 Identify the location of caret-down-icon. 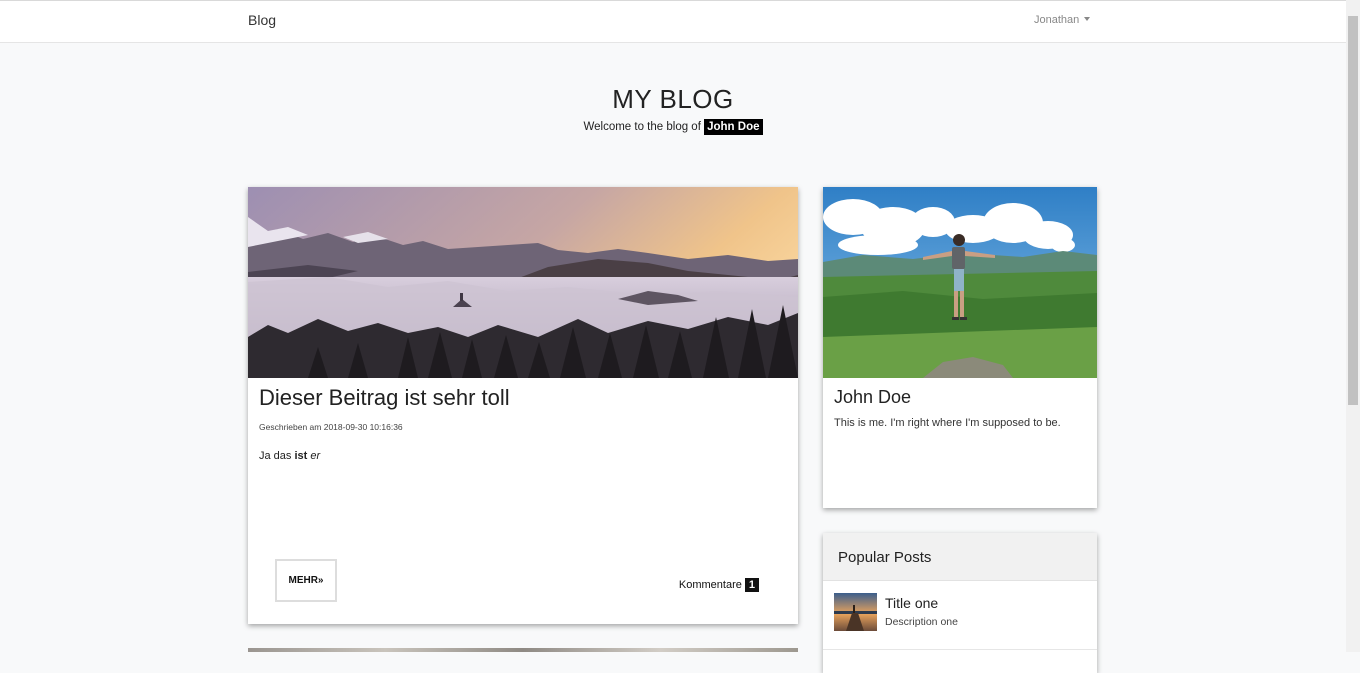
(1087, 19).